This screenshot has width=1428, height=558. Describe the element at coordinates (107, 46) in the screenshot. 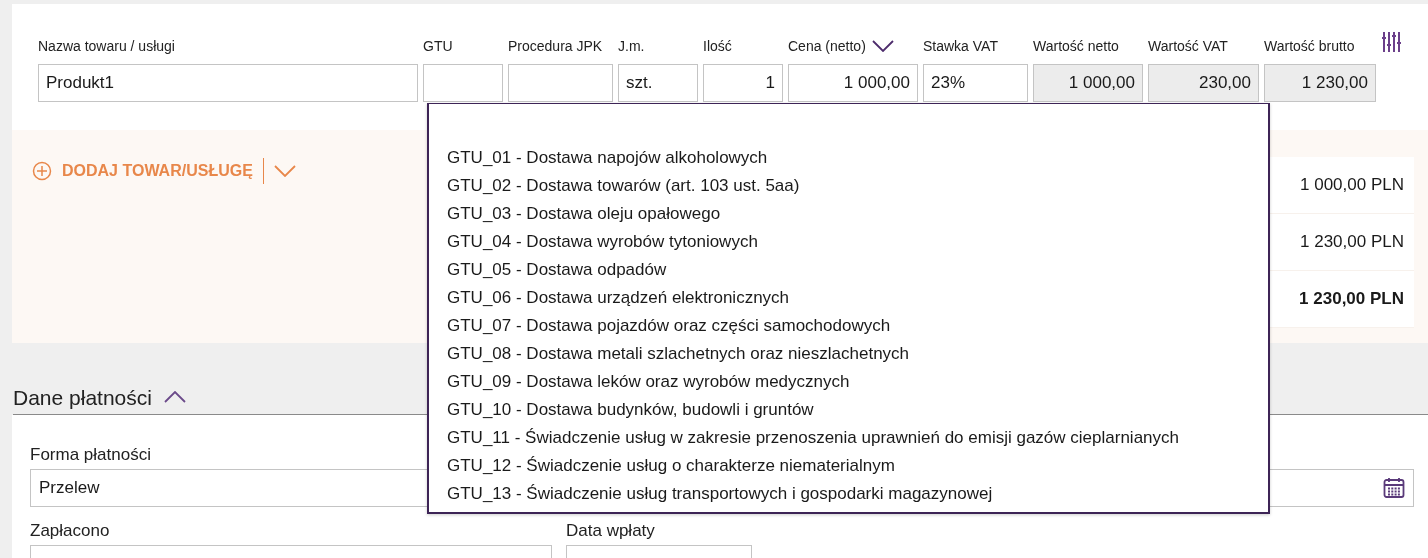

I see `column-header: Nazwa towaru / usługi` at that location.